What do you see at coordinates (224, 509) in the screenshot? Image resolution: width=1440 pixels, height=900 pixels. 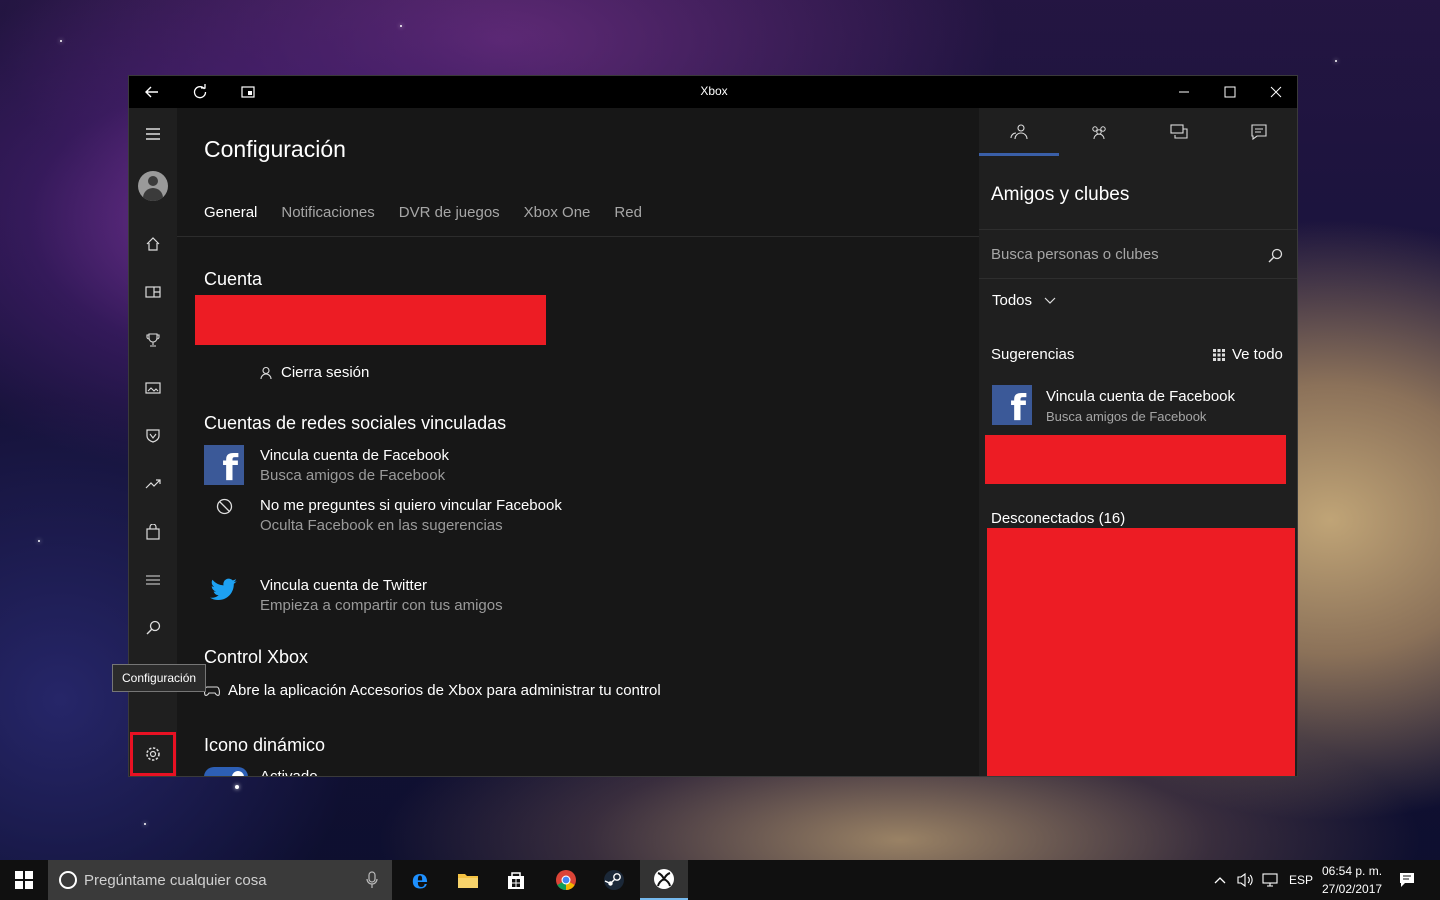 I see `block-icon` at bounding box center [224, 509].